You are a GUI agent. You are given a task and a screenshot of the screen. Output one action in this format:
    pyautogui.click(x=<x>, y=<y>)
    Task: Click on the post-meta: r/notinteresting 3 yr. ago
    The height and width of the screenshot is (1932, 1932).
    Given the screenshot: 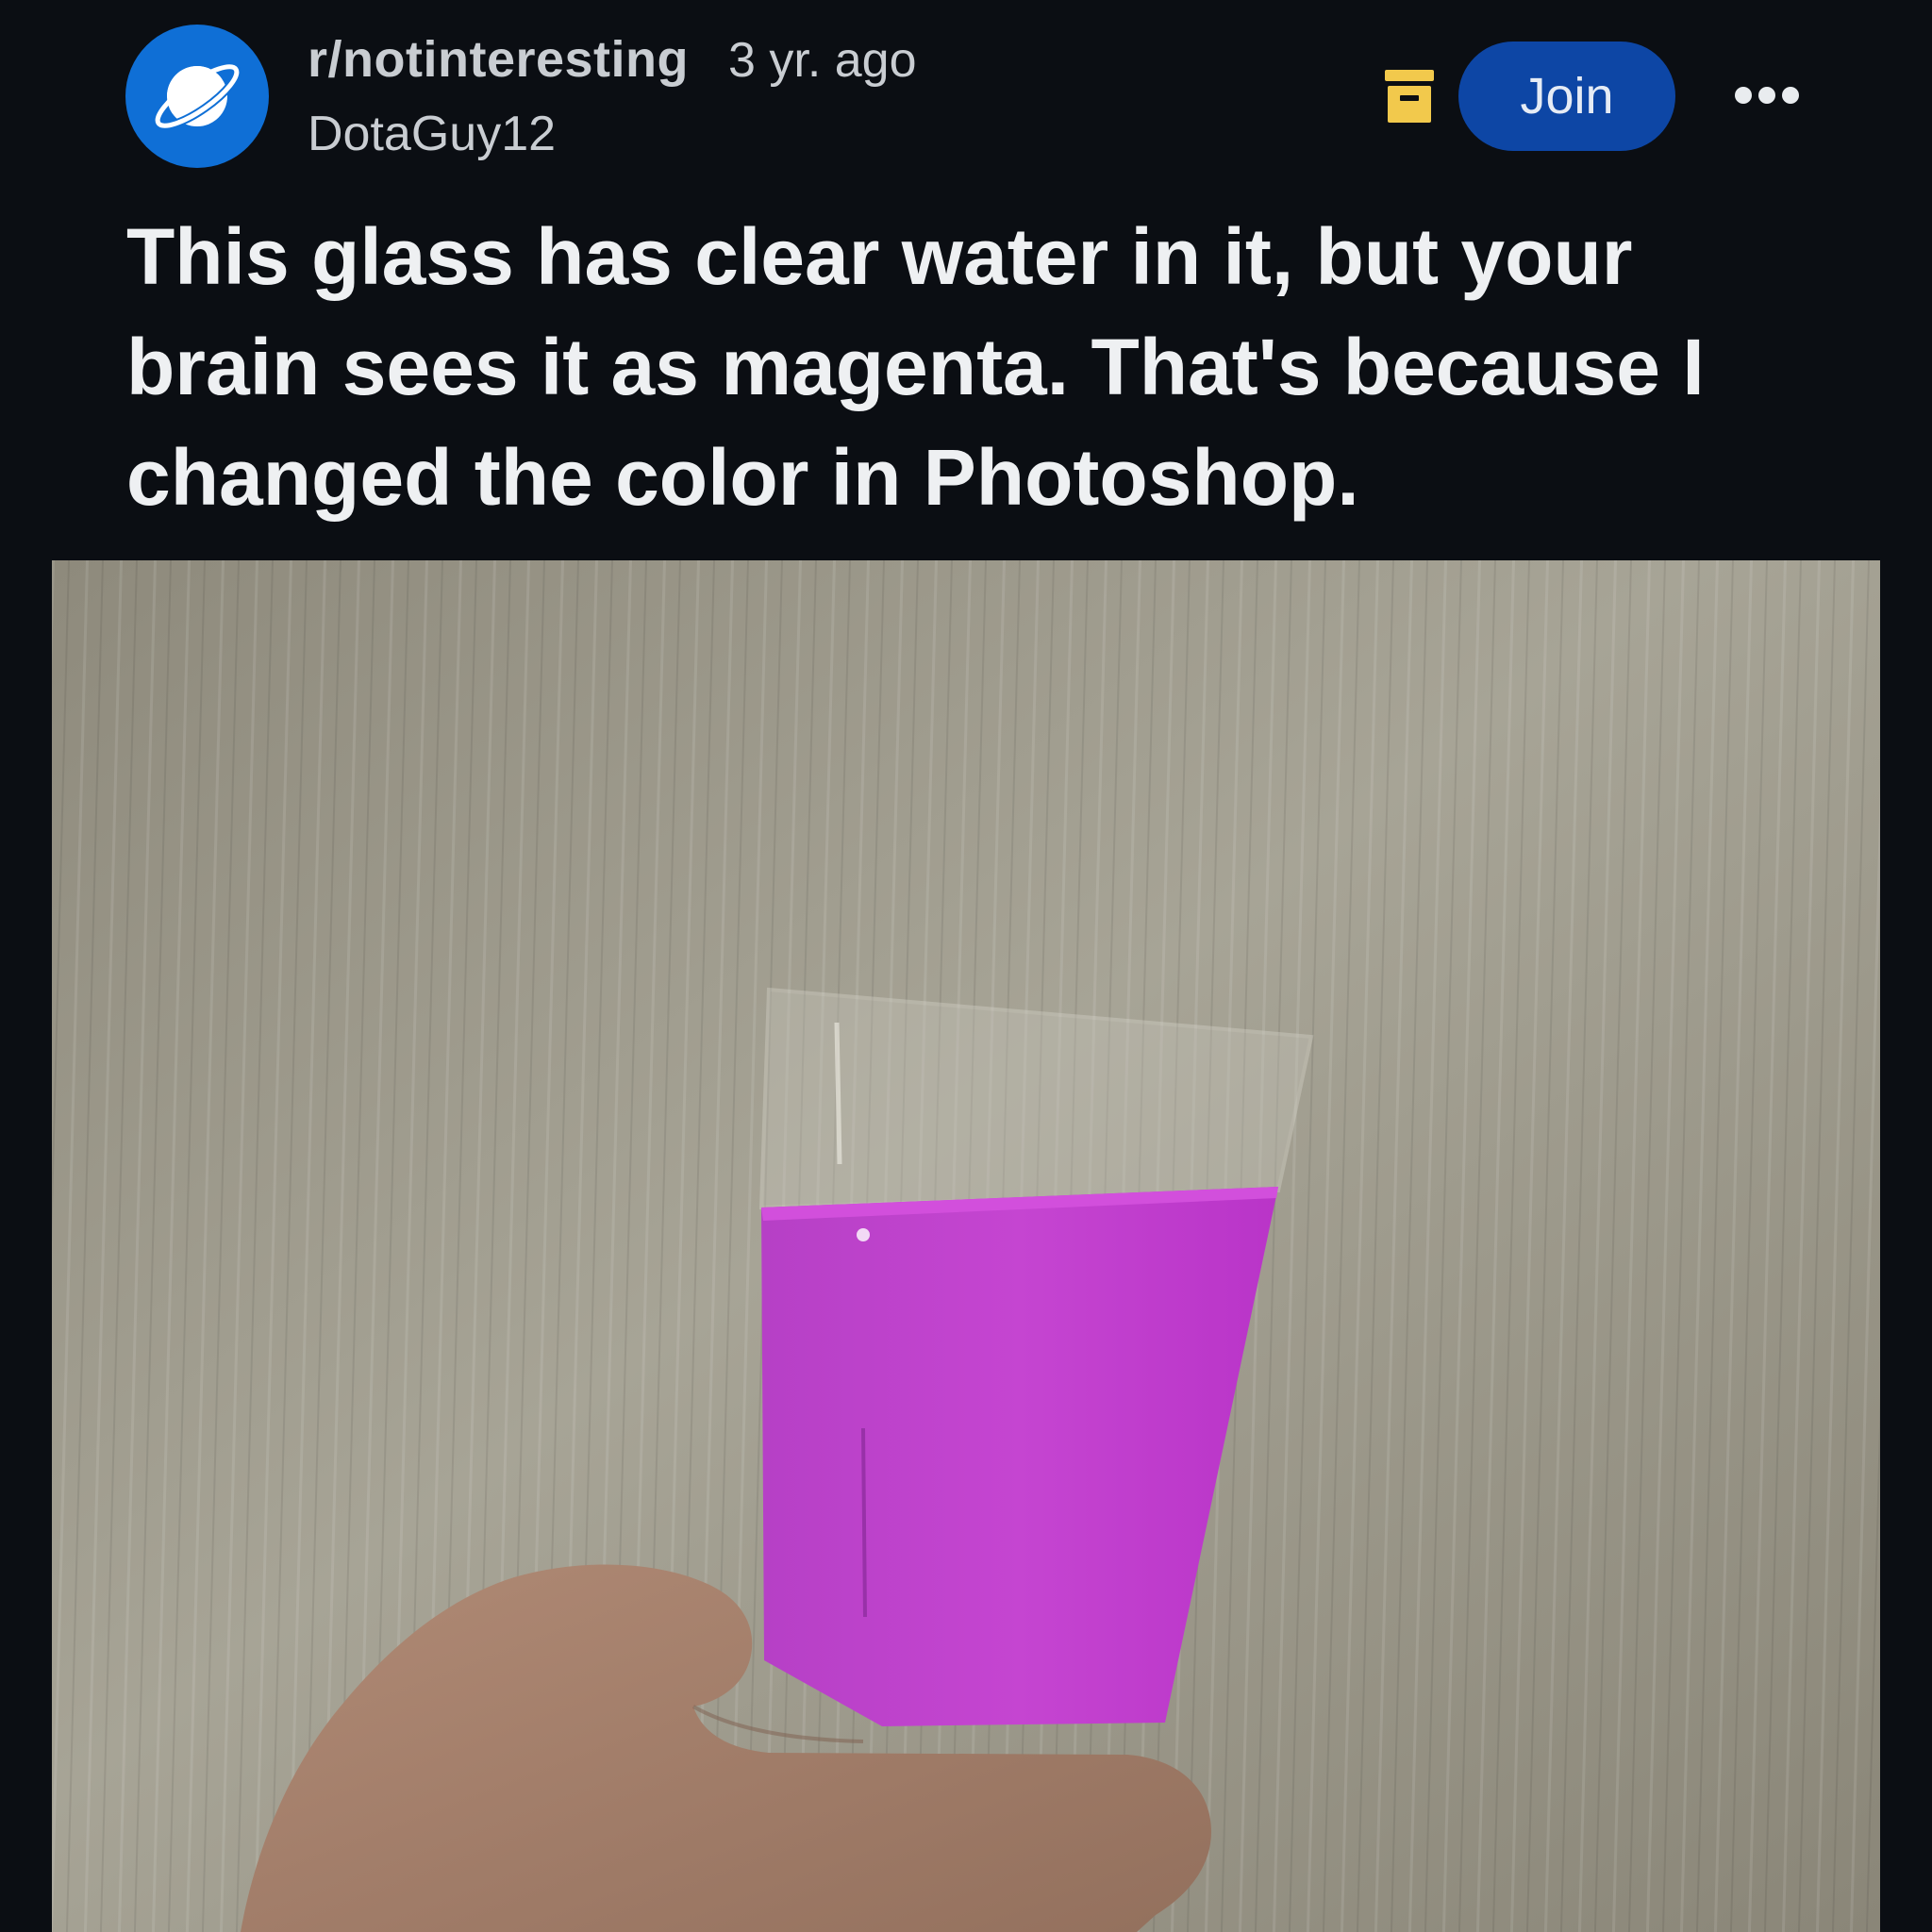 What is the action you would take?
    pyautogui.click(x=612, y=59)
    